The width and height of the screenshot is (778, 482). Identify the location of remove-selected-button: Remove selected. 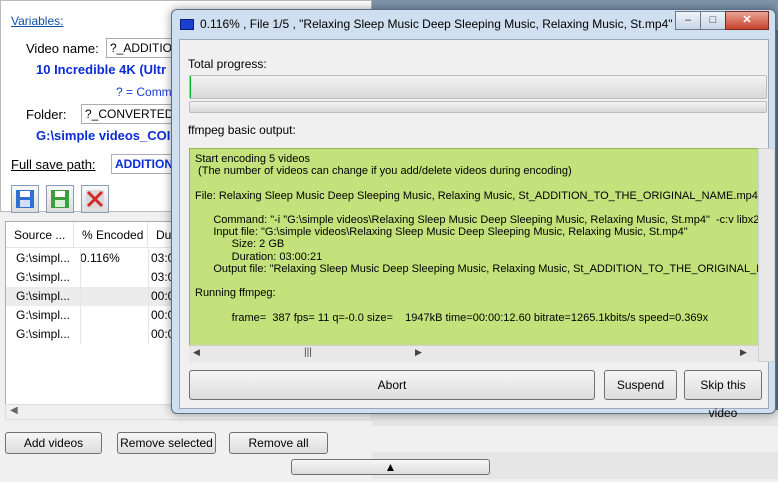
(166, 443).